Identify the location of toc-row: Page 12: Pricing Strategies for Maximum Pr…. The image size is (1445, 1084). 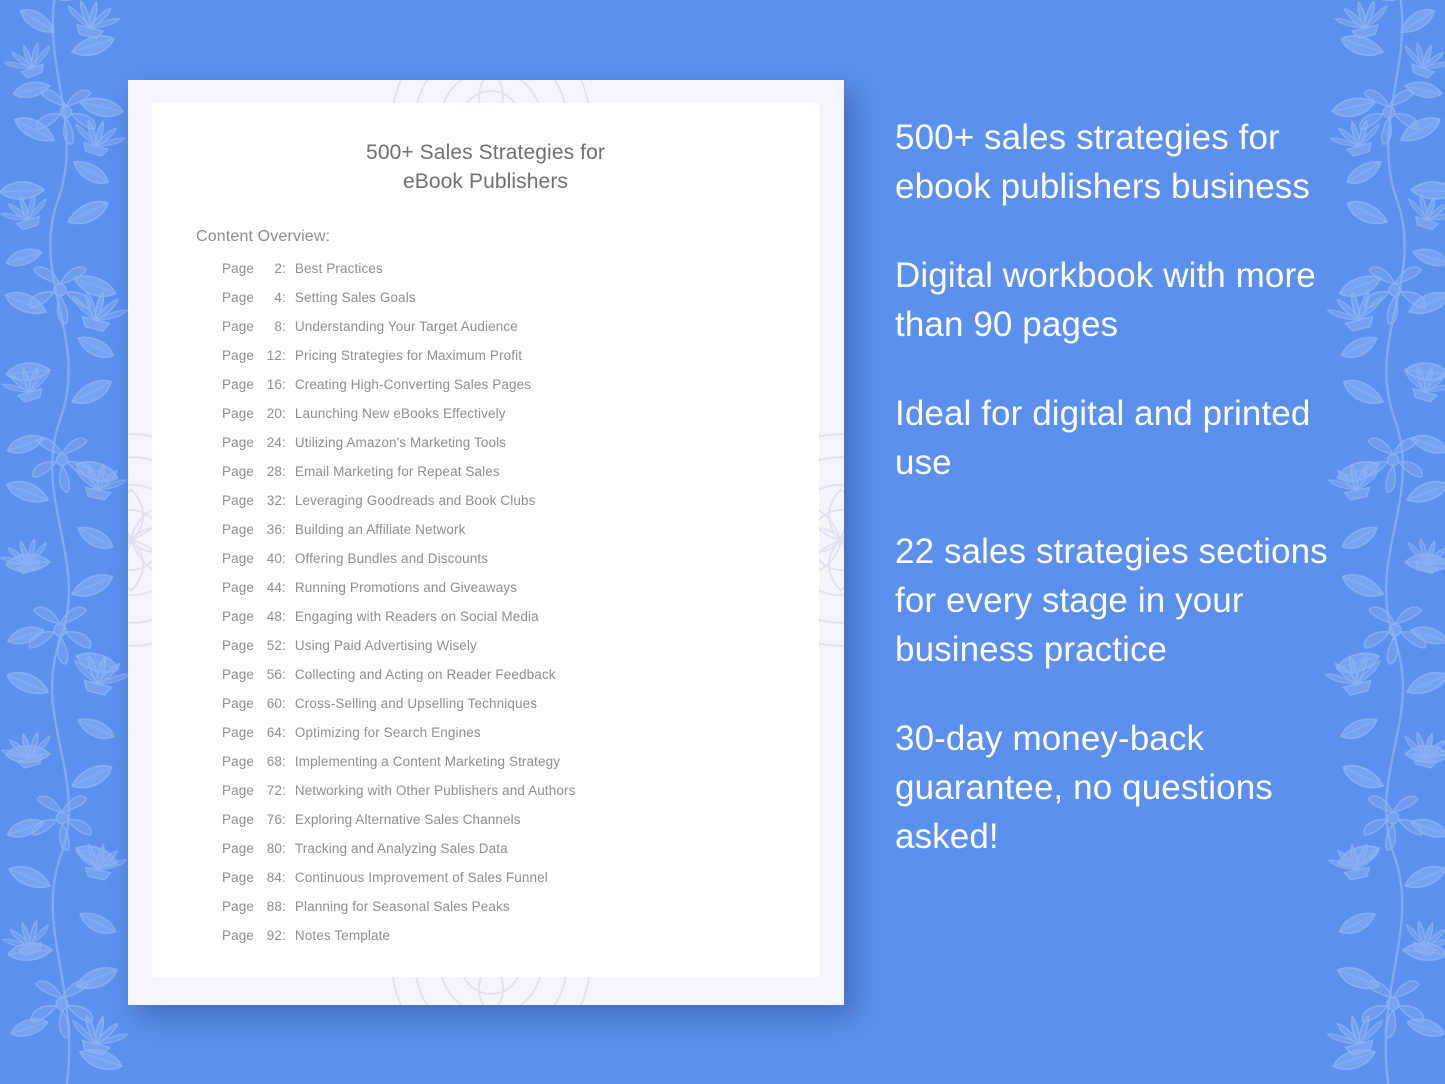
(520, 362).